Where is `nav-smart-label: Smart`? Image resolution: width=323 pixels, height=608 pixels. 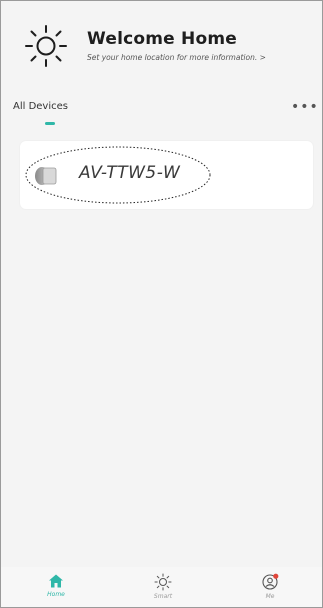
nav-smart-label: Smart is located at coordinates (163, 596).